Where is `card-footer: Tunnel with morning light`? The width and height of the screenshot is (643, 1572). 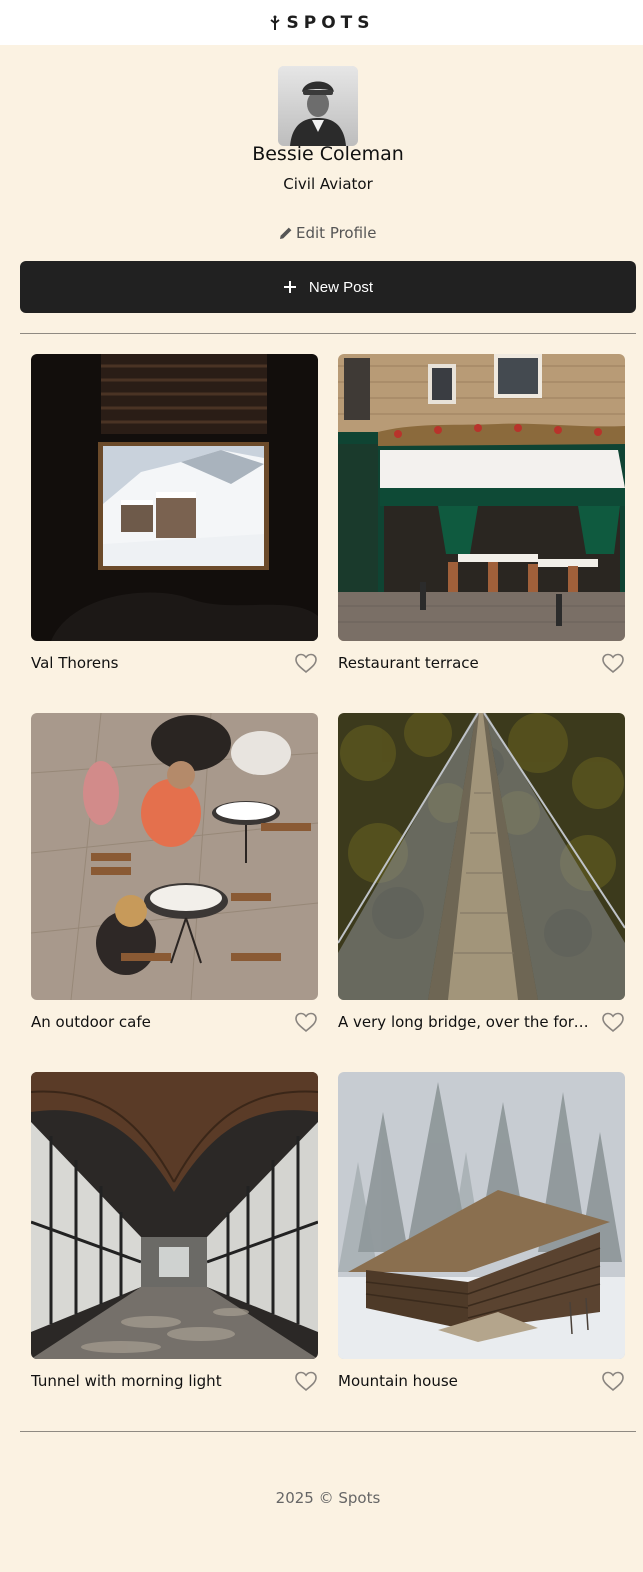
card-footer: Tunnel with morning light is located at coordinates (174, 1381).